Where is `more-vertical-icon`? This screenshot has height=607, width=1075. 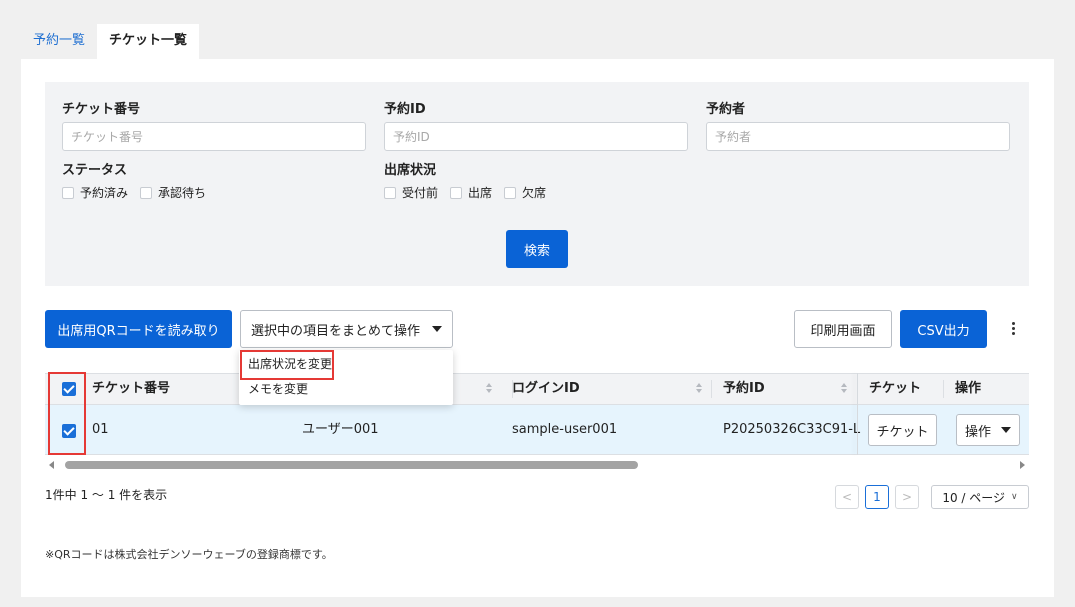
more-vertical-icon is located at coordinates (1013, 328).